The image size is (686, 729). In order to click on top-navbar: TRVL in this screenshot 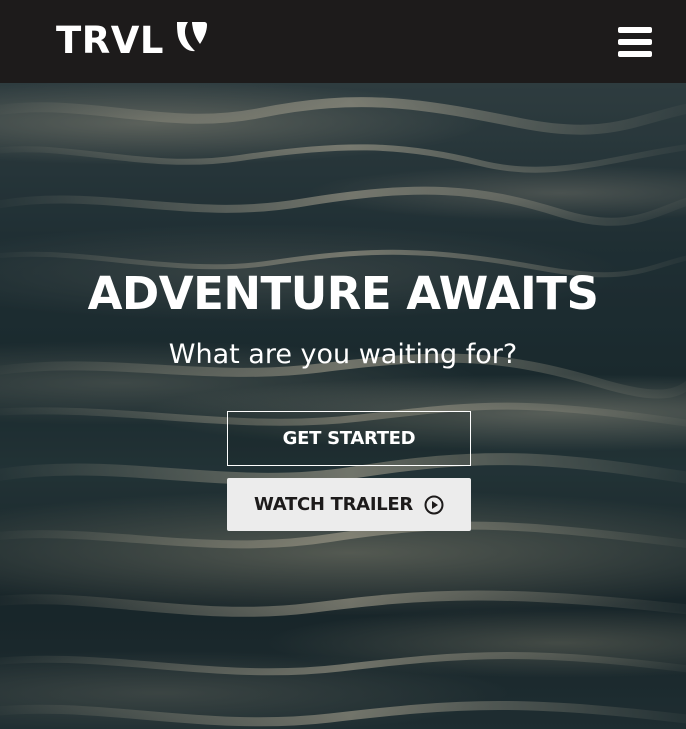, I will do `click(343, 41)`.